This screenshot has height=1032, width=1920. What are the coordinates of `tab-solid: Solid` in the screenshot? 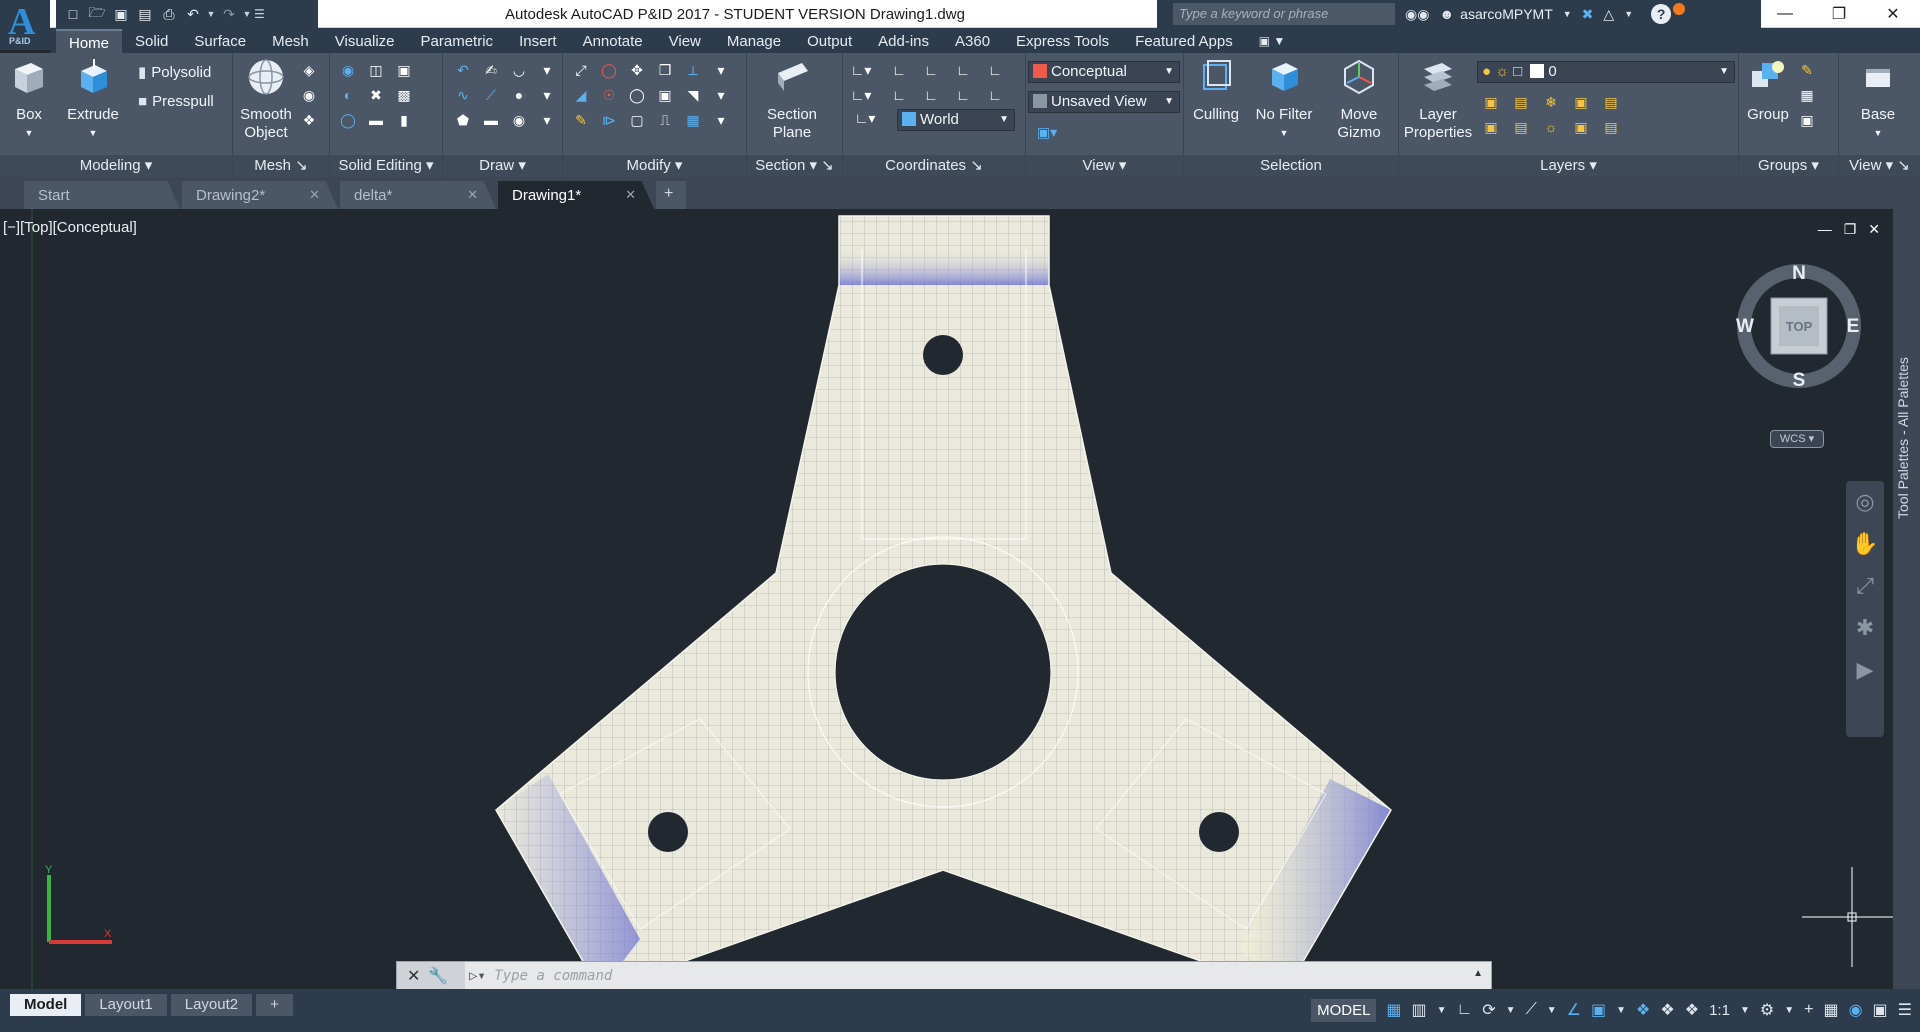 It's located at (151, 41).